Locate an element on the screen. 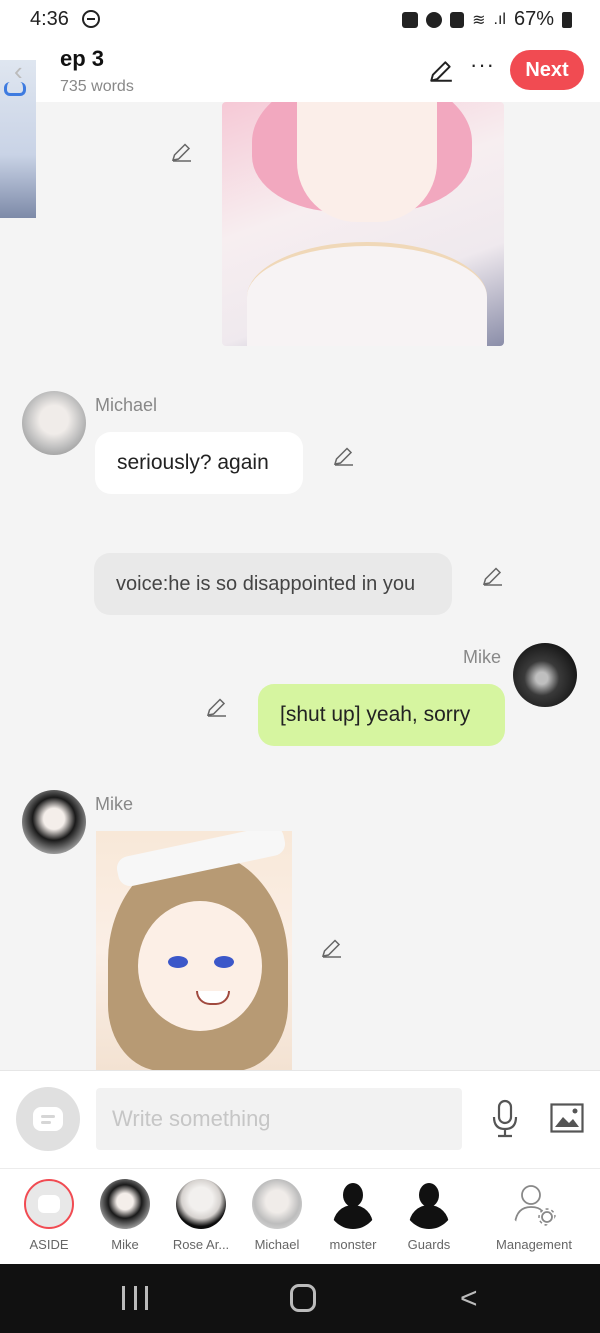  status-bar: 4:36 ≋ .ıl 67% is located at coordinates (300, 20).